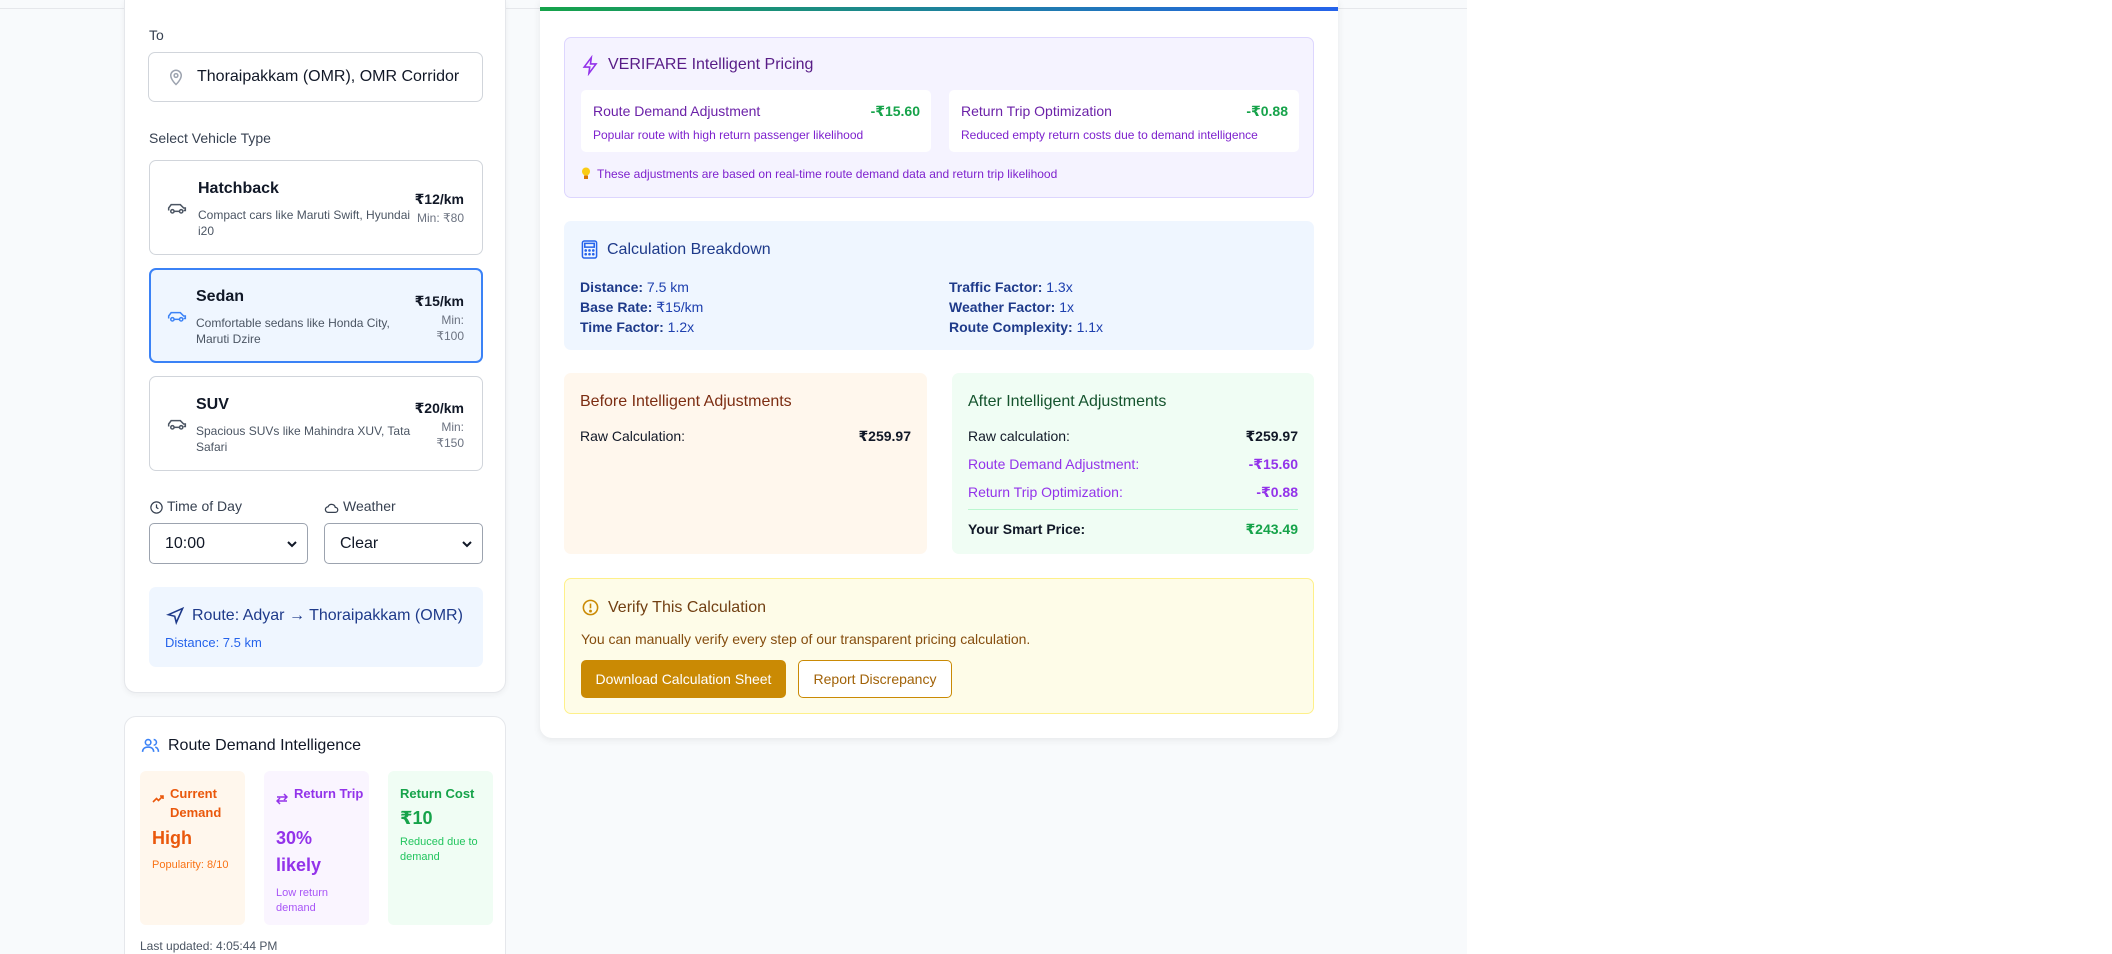 The width and height of the screenshot is (2112, 954). I want to click on alert-circle-icon, so click(590, 607).